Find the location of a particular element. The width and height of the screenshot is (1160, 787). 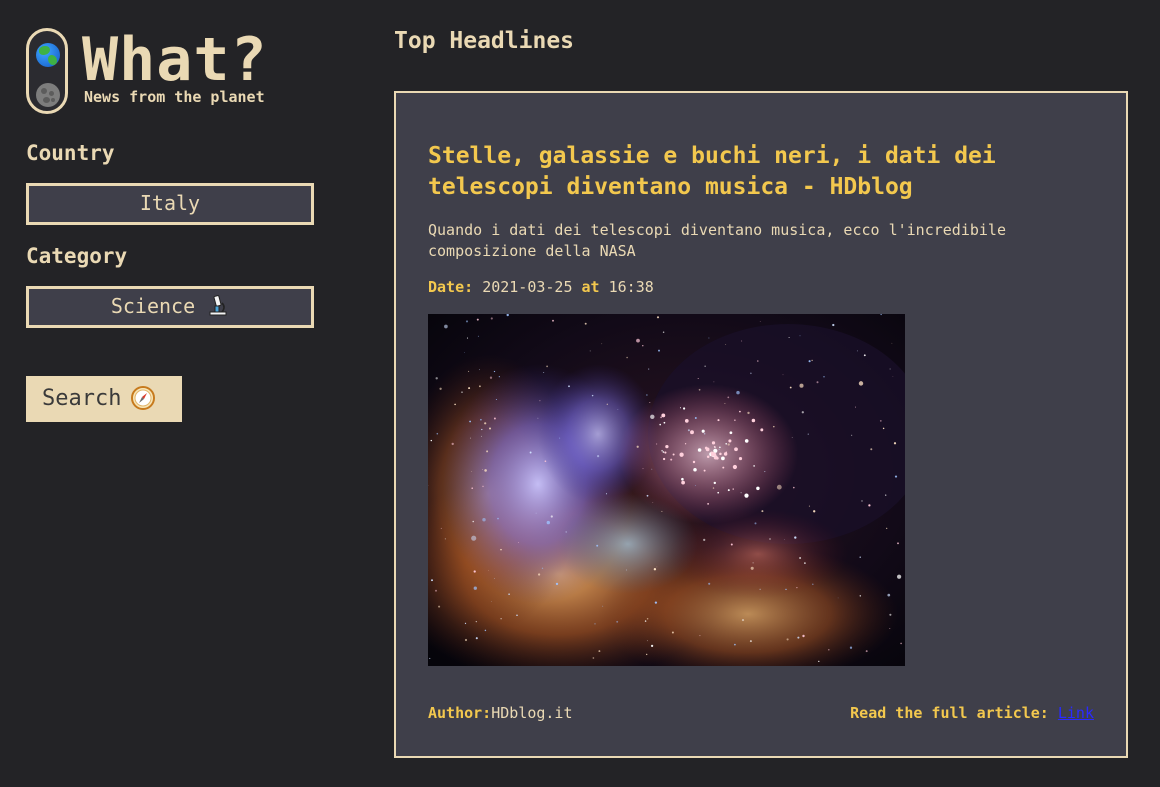

category-label: Category is located at coordinates (77, 256).